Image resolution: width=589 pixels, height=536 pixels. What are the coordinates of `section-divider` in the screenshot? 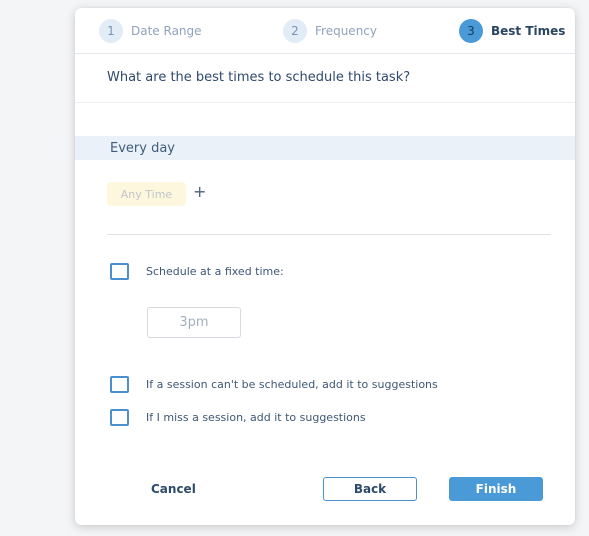 It's located at (325, 102).